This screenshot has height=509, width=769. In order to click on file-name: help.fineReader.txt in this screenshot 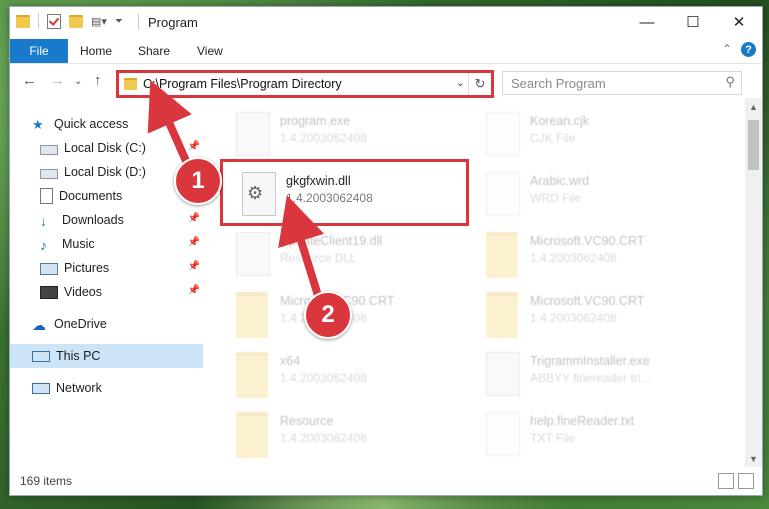, I will do `click(582, 421)`.